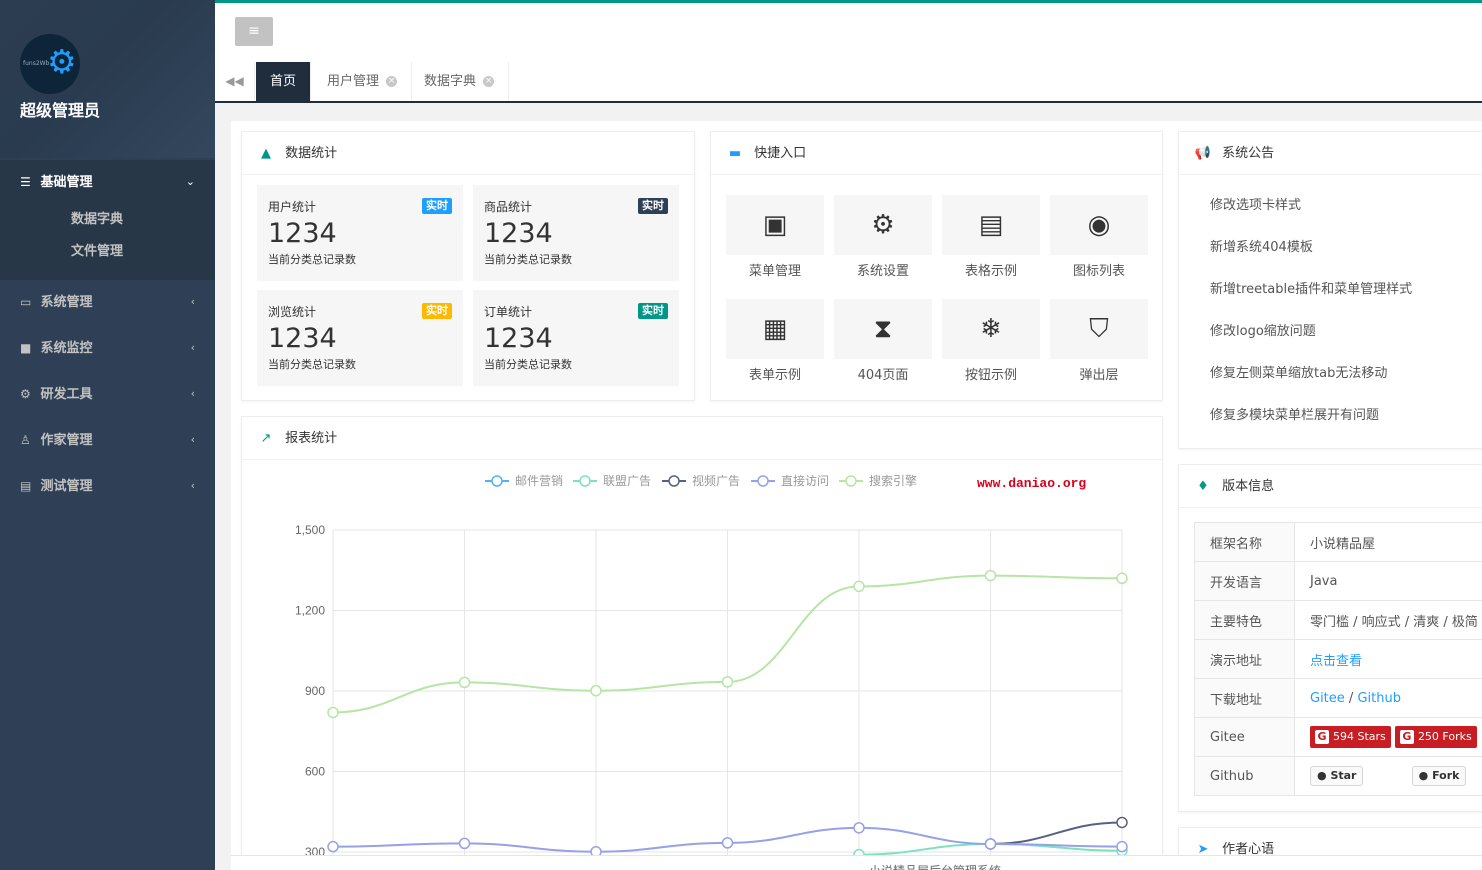 Image resolution: width=1482 pixels, height=870 pixels. Describe the element at coordinates (1388, 581) in the screenshot. I see `version-value: Java` at that location.